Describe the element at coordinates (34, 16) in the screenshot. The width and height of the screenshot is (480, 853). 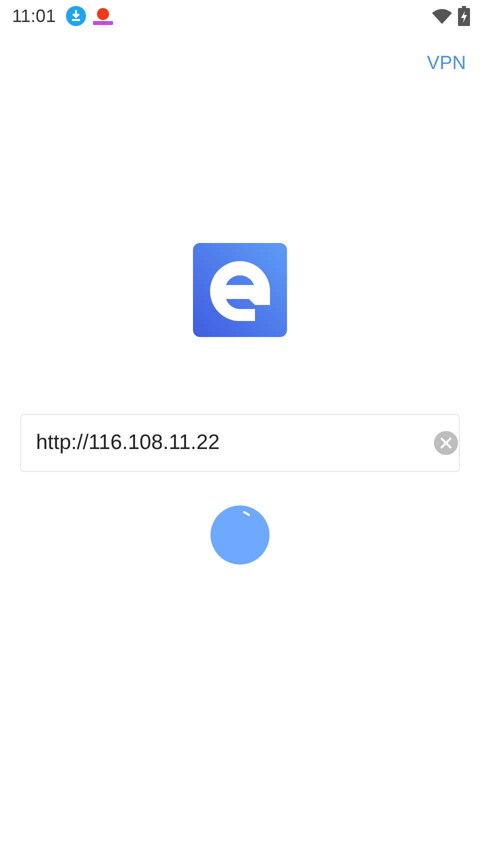
I see `status-time: 11:01` at that location.